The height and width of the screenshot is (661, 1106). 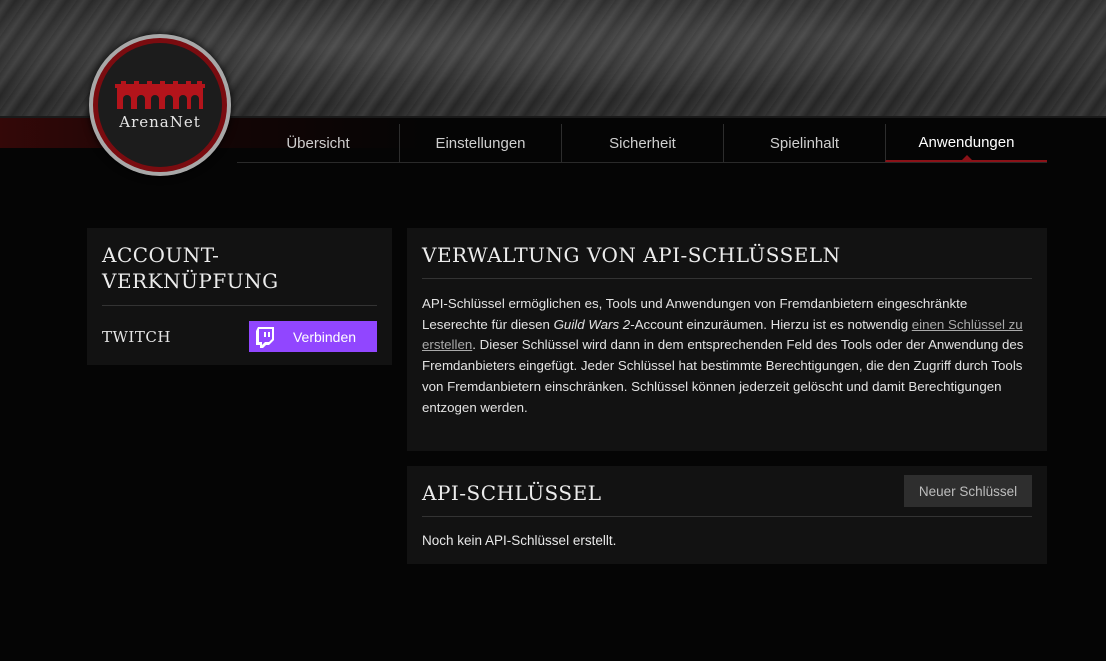 I want to click on api-keys-empty-message: Noch kein API-Schlüssel erstellt., so click(x=519, y=540).